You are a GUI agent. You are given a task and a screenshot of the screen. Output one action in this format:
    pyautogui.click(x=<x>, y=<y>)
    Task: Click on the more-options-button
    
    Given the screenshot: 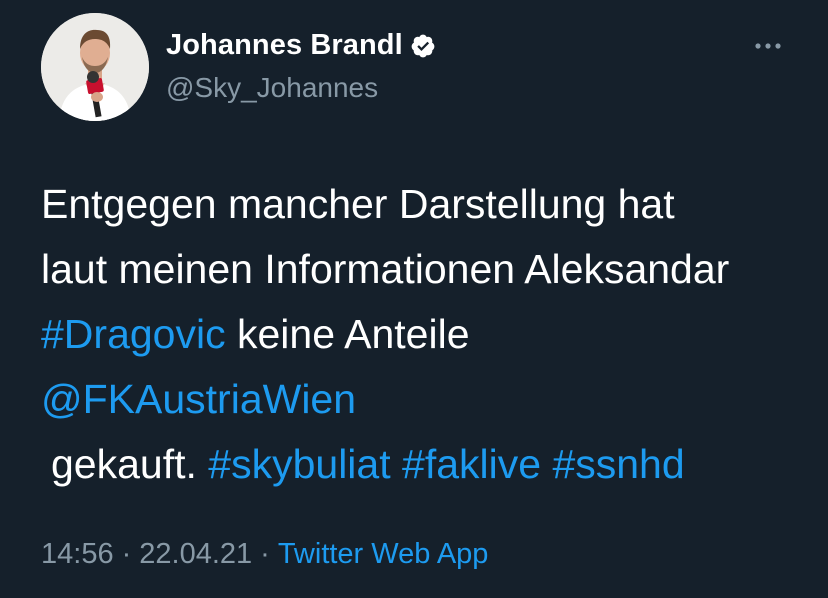 What is the action you would take?
    pyautogui.click(x=770, y=46)
    